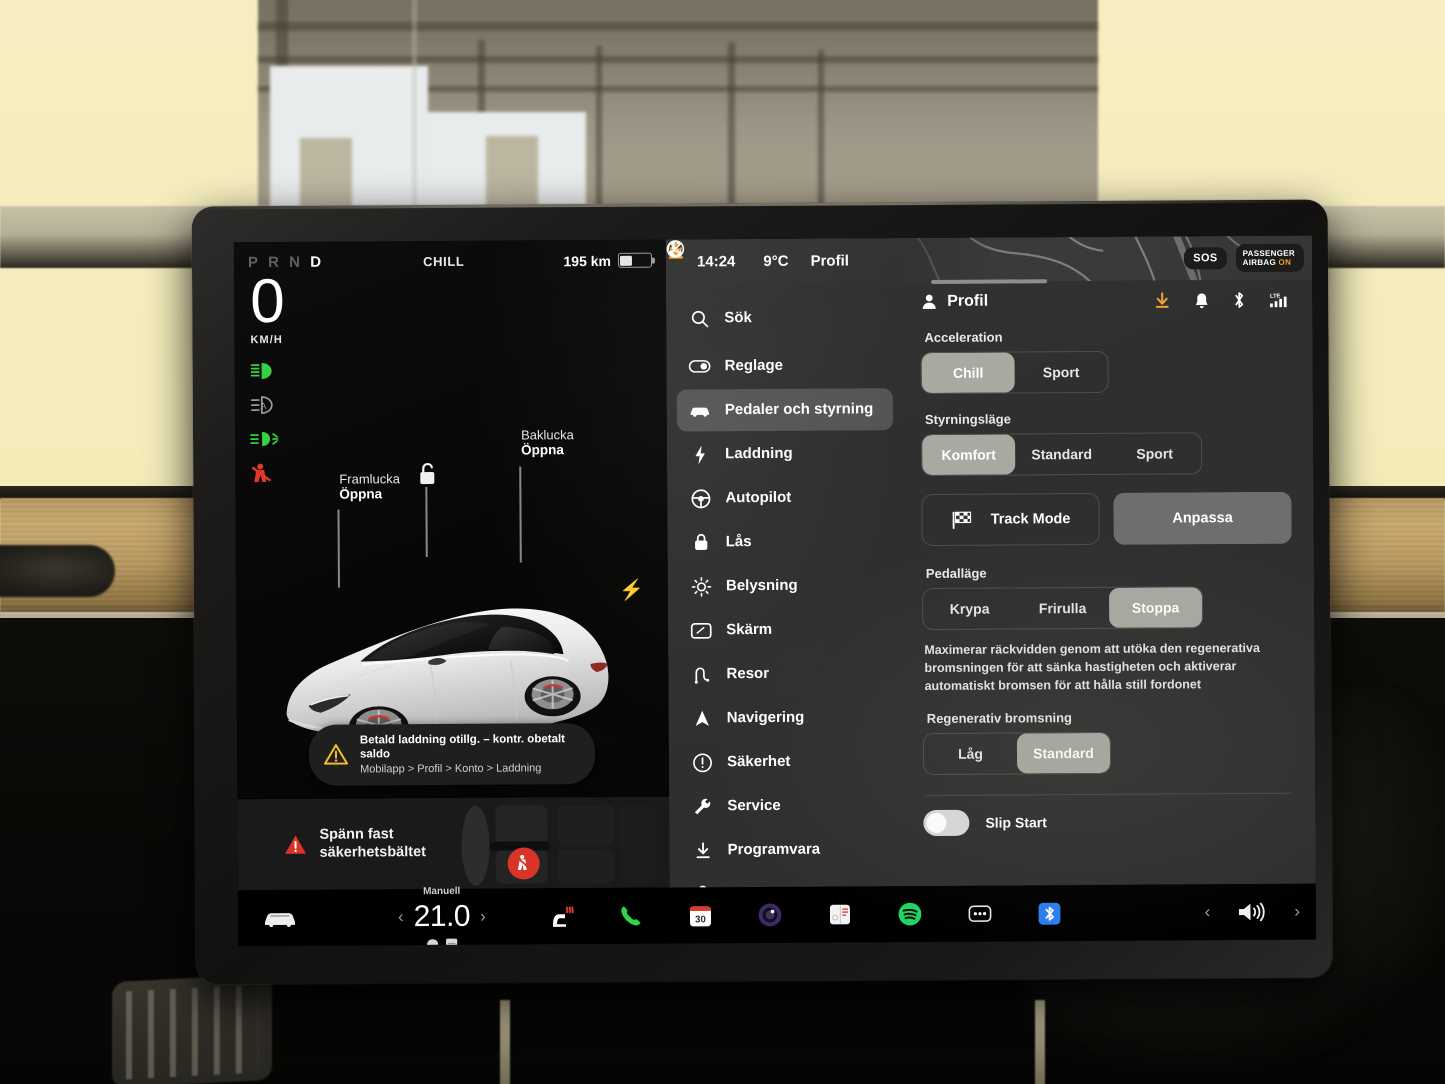  What do you see at coordinates (1268, 253) in the screenshot?
I see `airbag-line1: PASSENGER` at bounding box center [1268, 253].